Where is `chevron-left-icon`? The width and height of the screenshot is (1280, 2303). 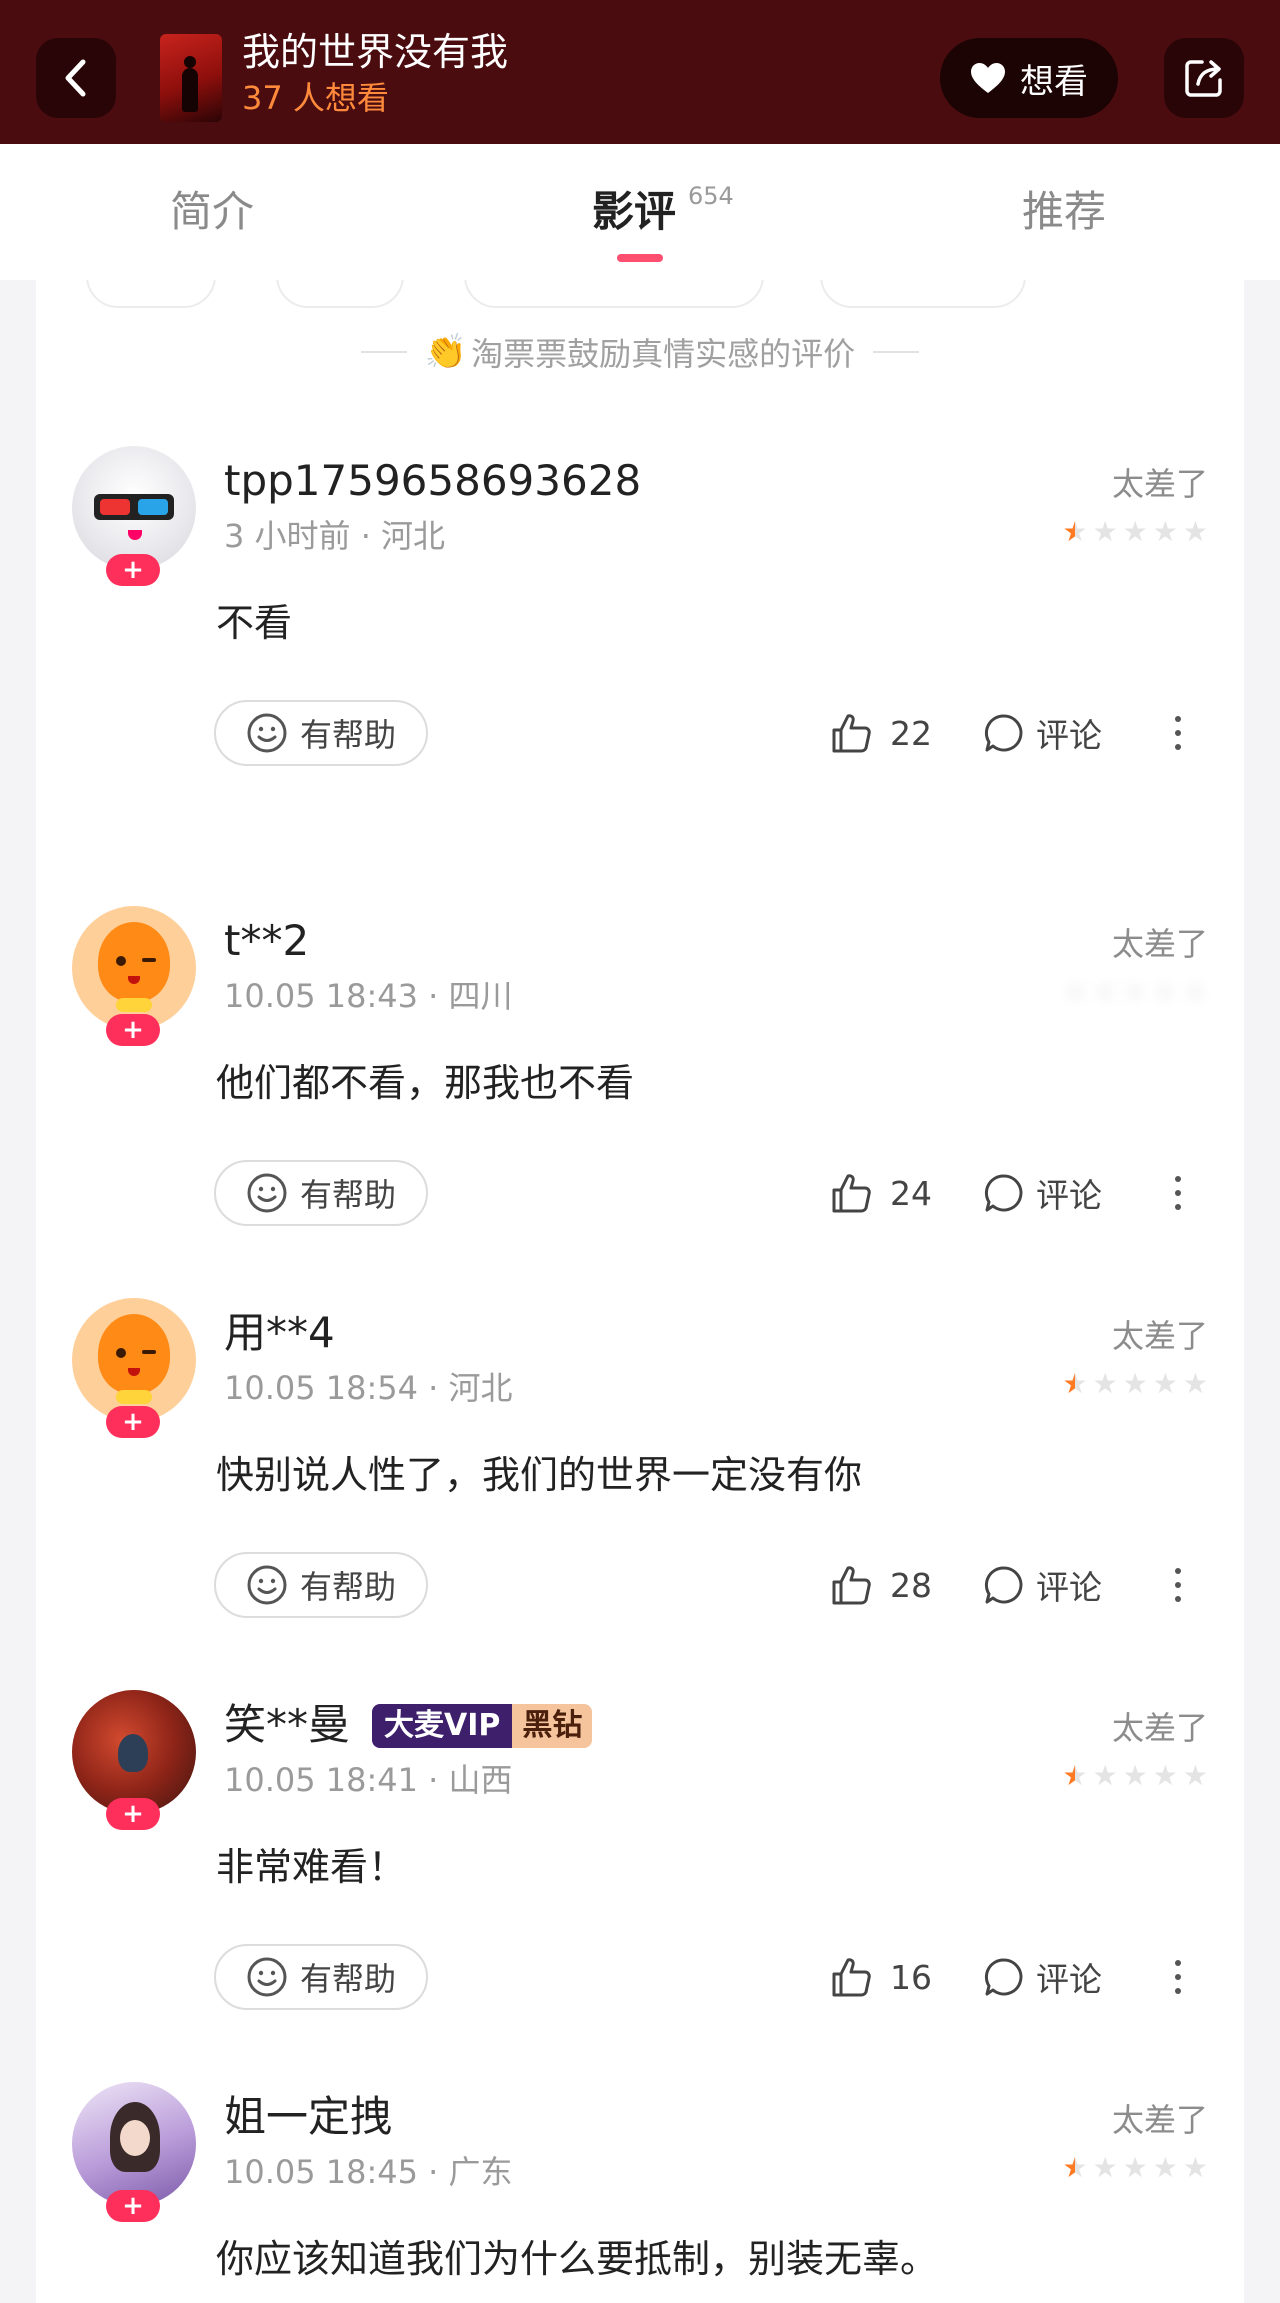 chevron-left-icon is located at coordinates (75, 78).